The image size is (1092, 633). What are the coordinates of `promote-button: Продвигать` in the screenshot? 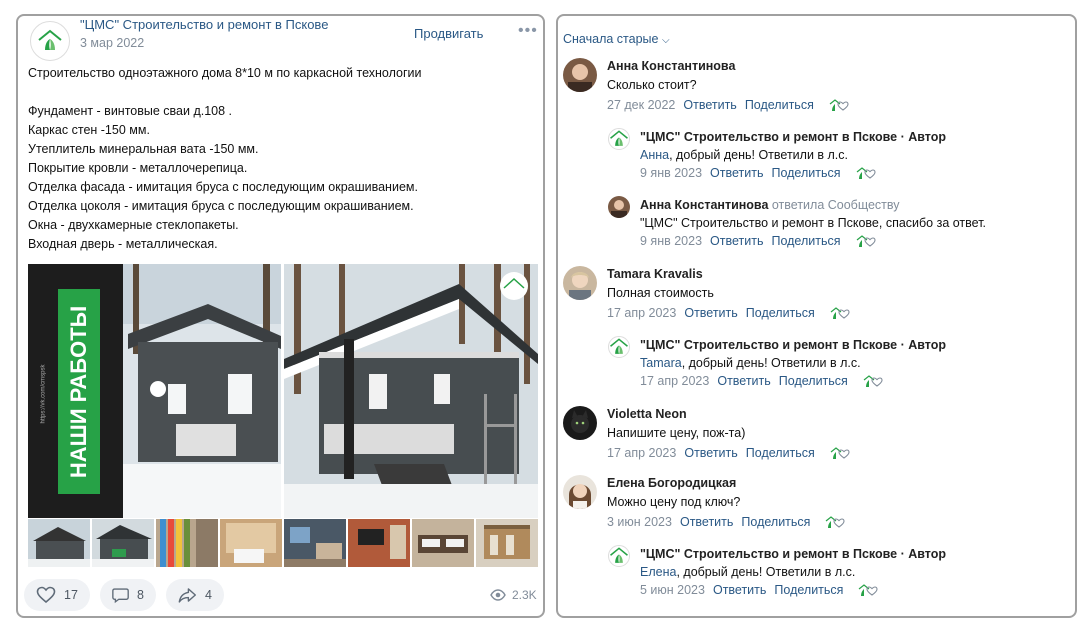 It's located at (448, 33).